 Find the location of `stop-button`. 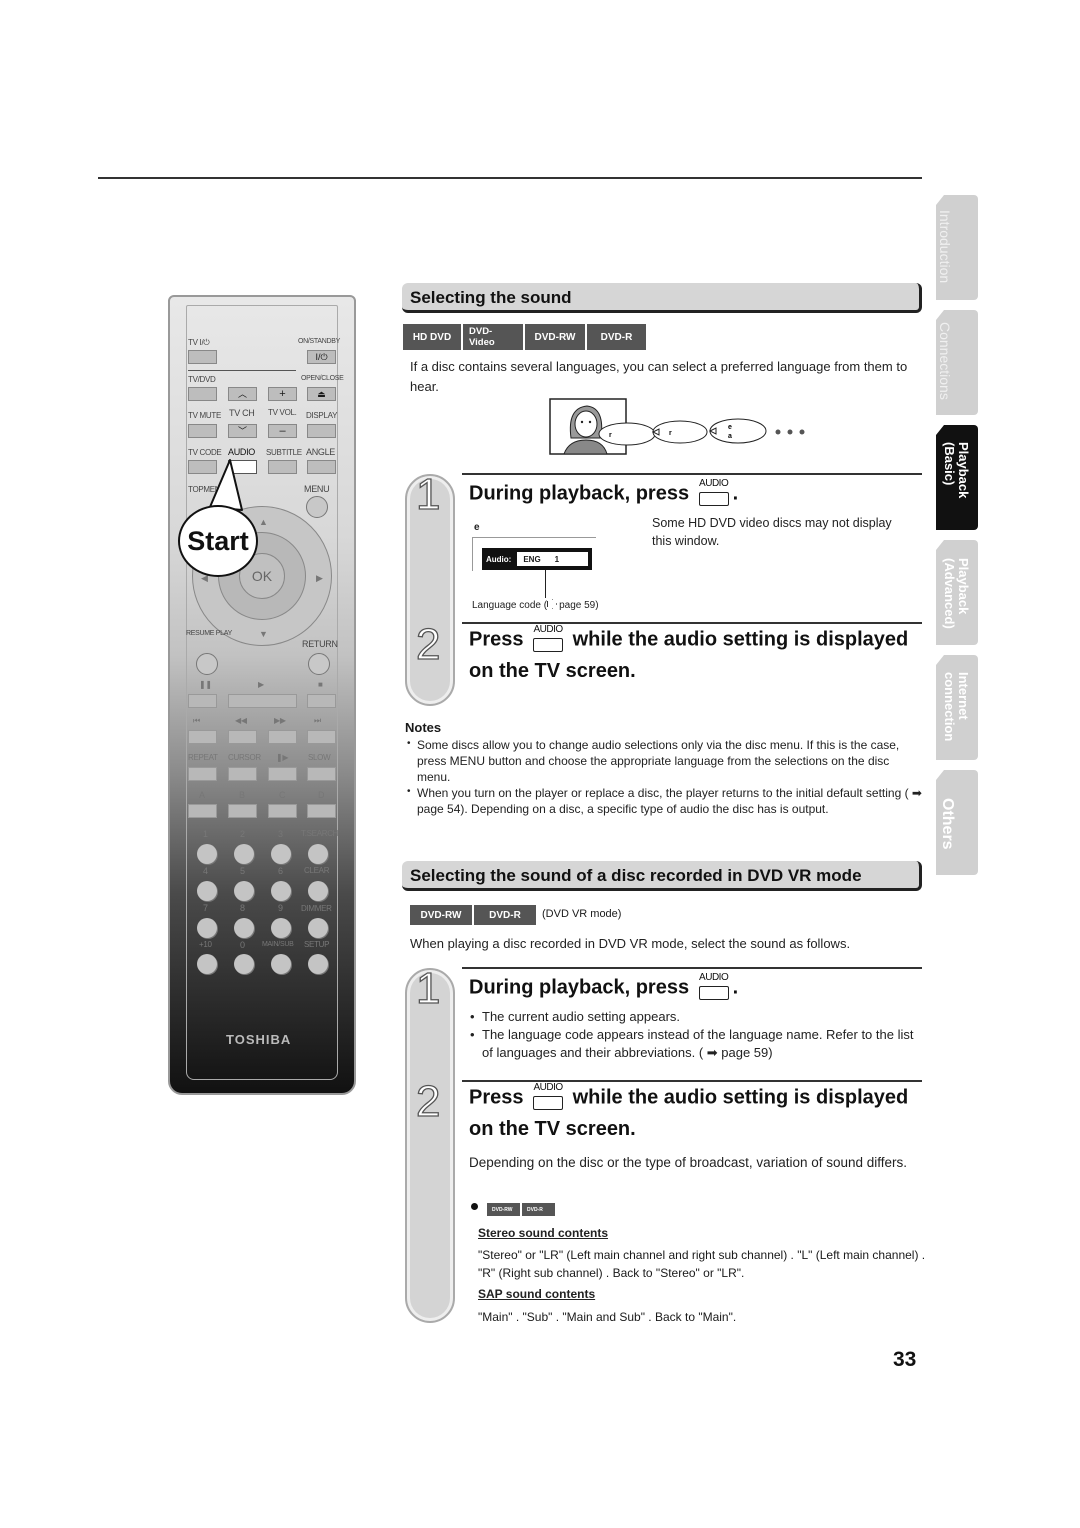

stop-button is located at coordinates (321, 701).